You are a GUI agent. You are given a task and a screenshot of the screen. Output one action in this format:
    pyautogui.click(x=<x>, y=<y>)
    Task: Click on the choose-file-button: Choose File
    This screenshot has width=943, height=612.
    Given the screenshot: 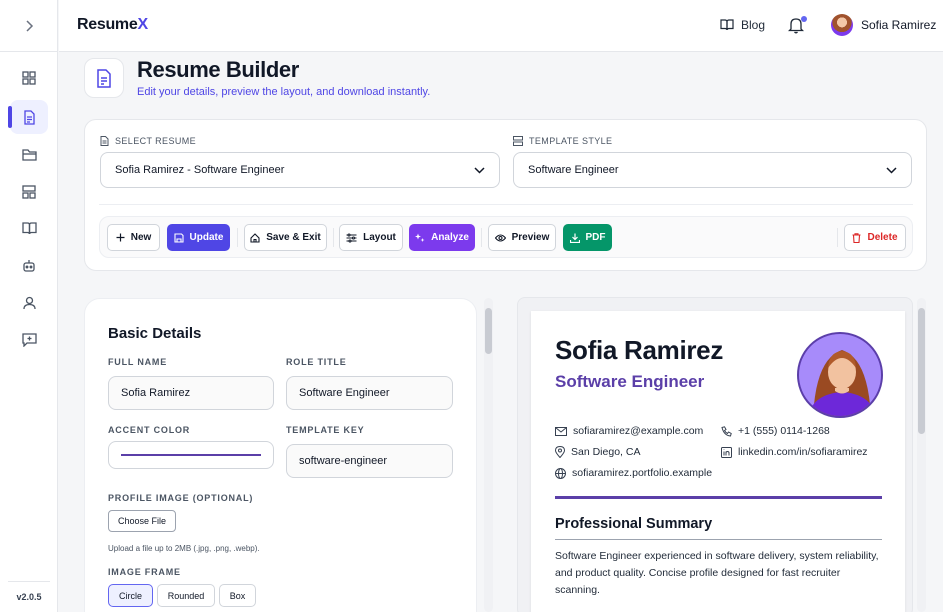 What is the action you would take?
    pyautogui.click(x=142, y=521)
    